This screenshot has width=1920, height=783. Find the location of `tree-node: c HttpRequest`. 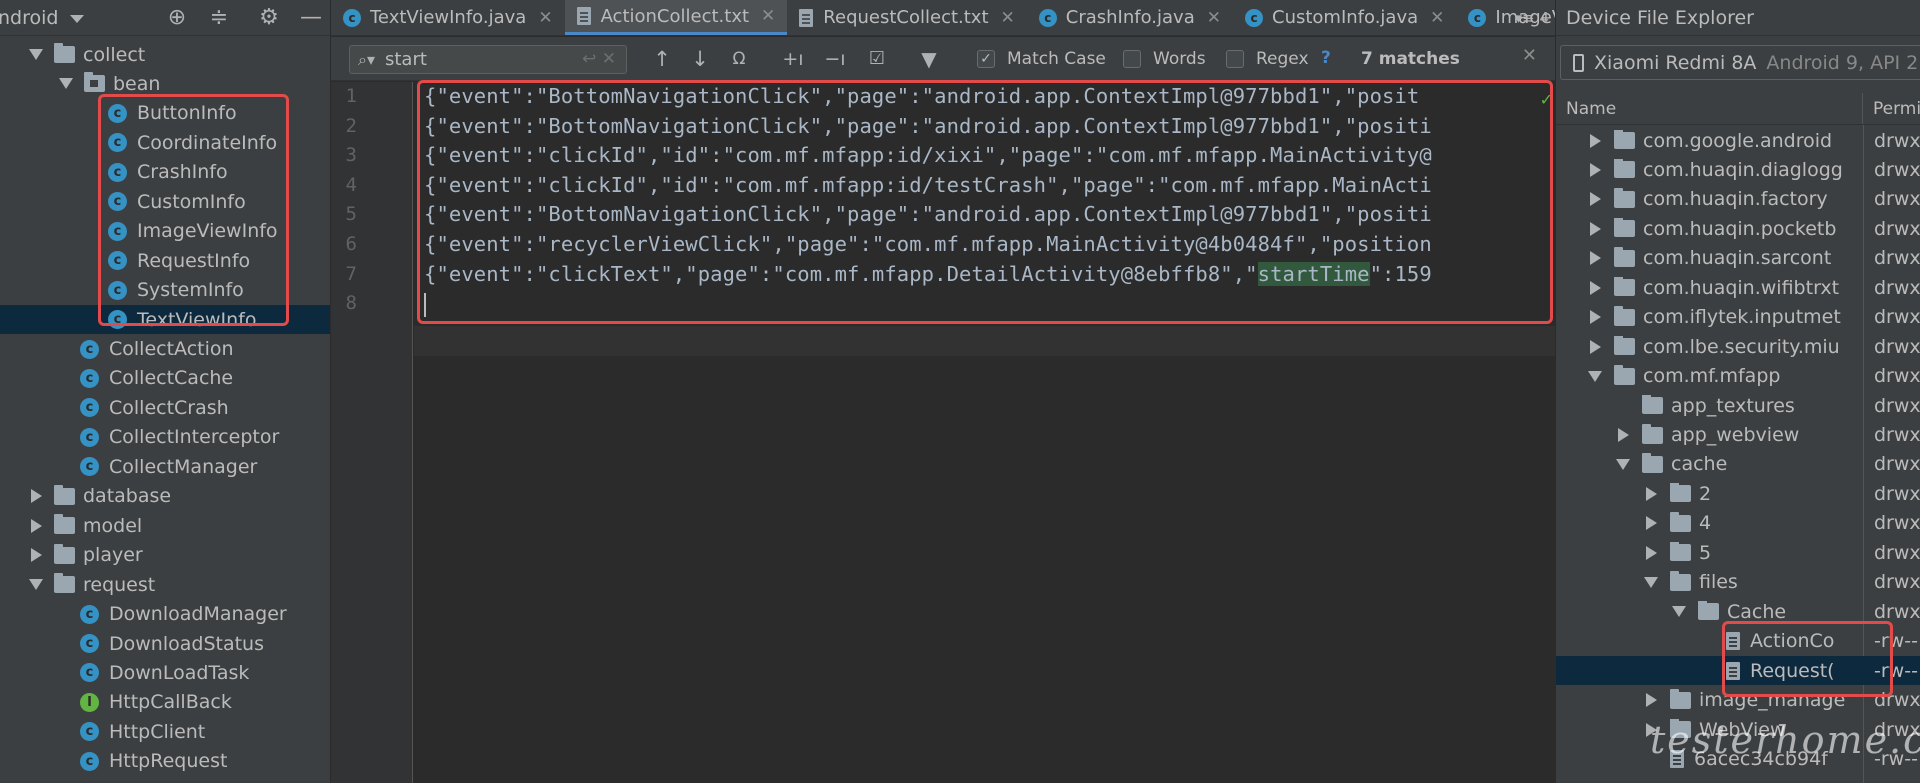

tree-node: c HttpRequest is located at coordinates (165, 761).